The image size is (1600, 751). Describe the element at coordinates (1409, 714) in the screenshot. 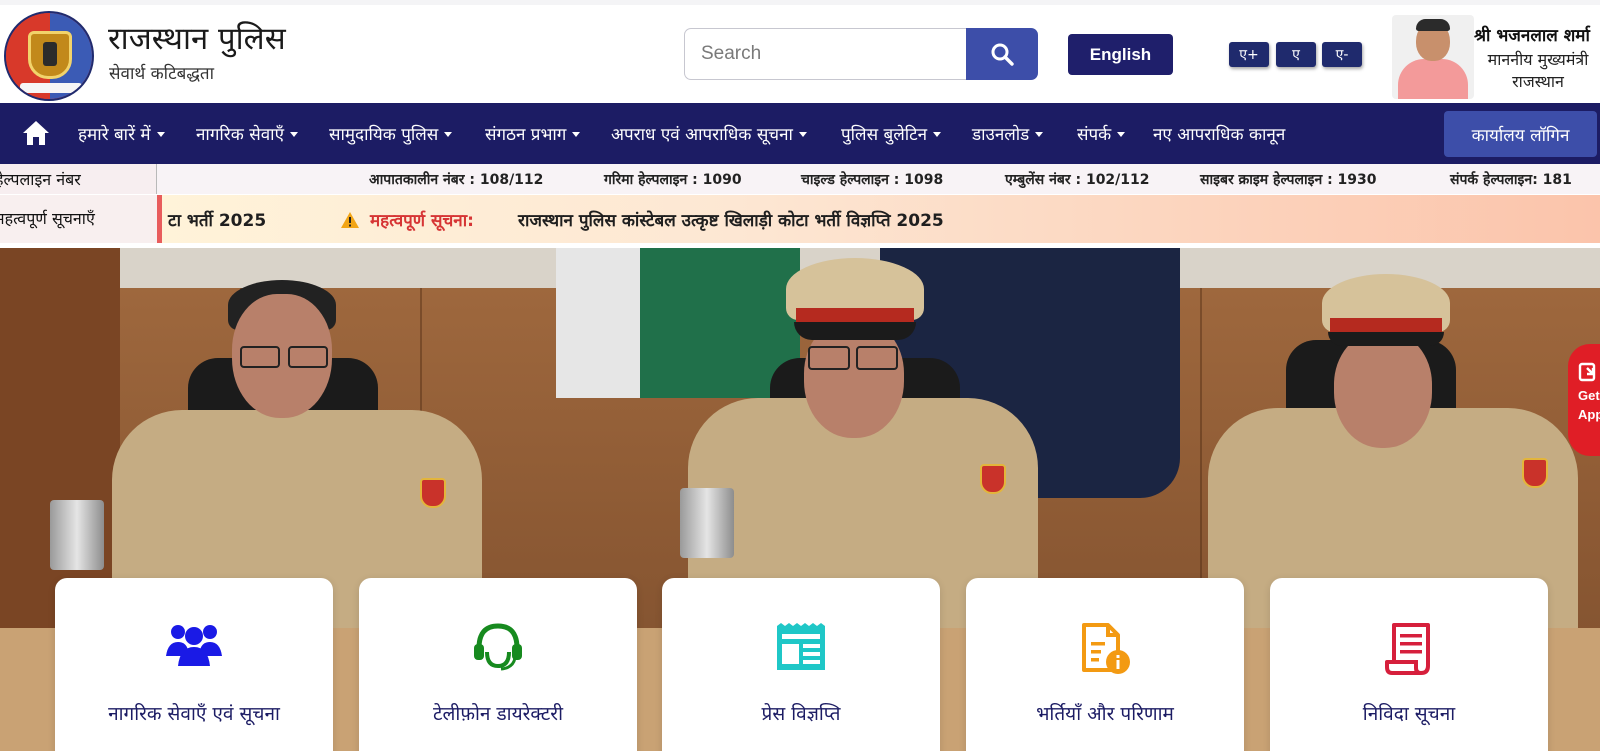

I see `card-label: निविदा सूचना` at that location.